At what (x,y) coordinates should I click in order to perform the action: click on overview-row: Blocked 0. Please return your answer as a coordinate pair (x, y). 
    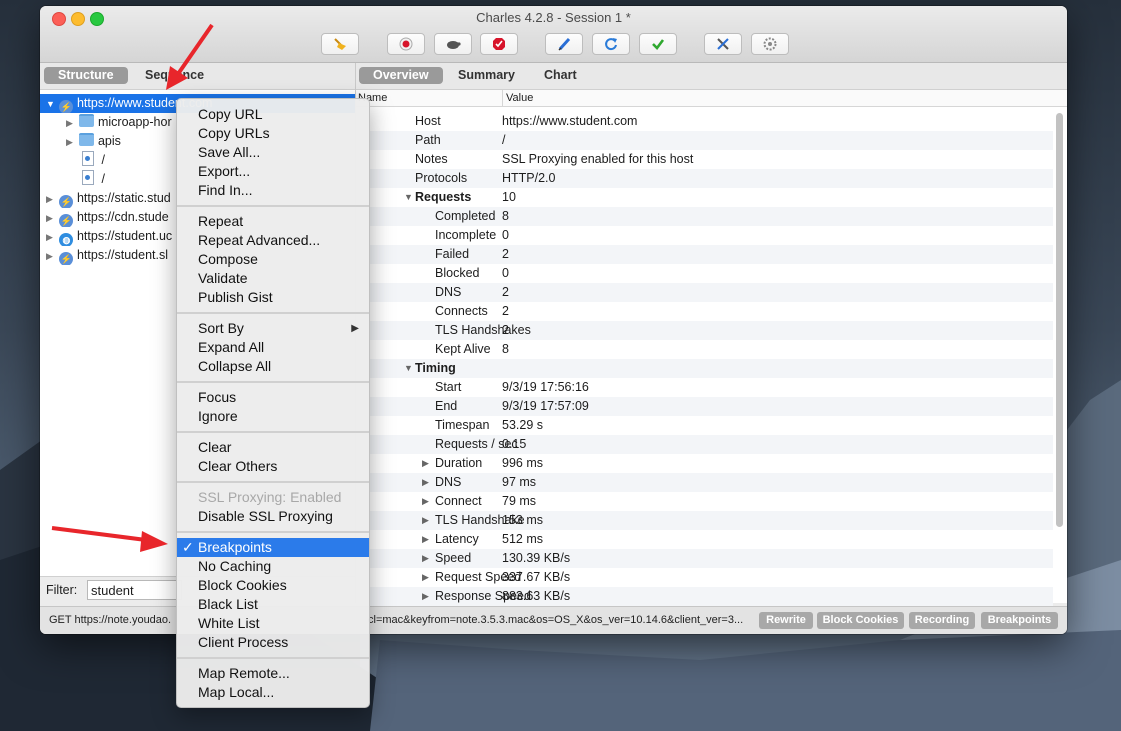
    Looking at the image, I should click on (704, 273).